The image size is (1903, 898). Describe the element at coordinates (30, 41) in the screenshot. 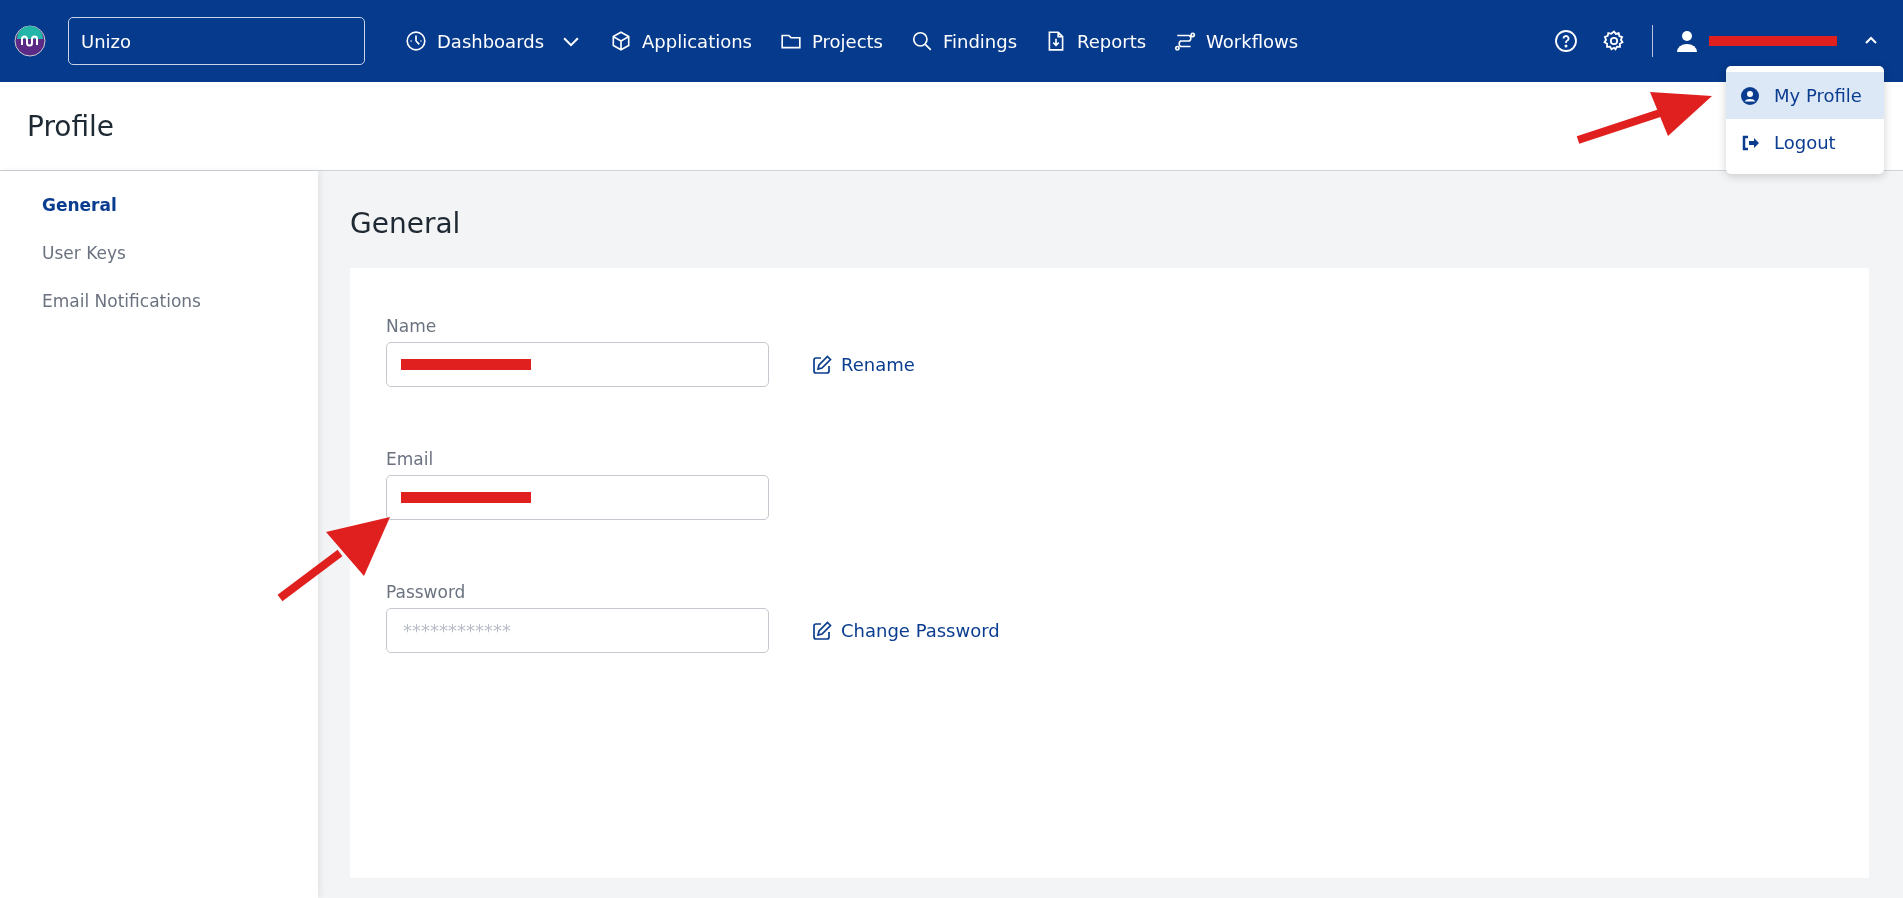

I see `logo-icon` at that location.